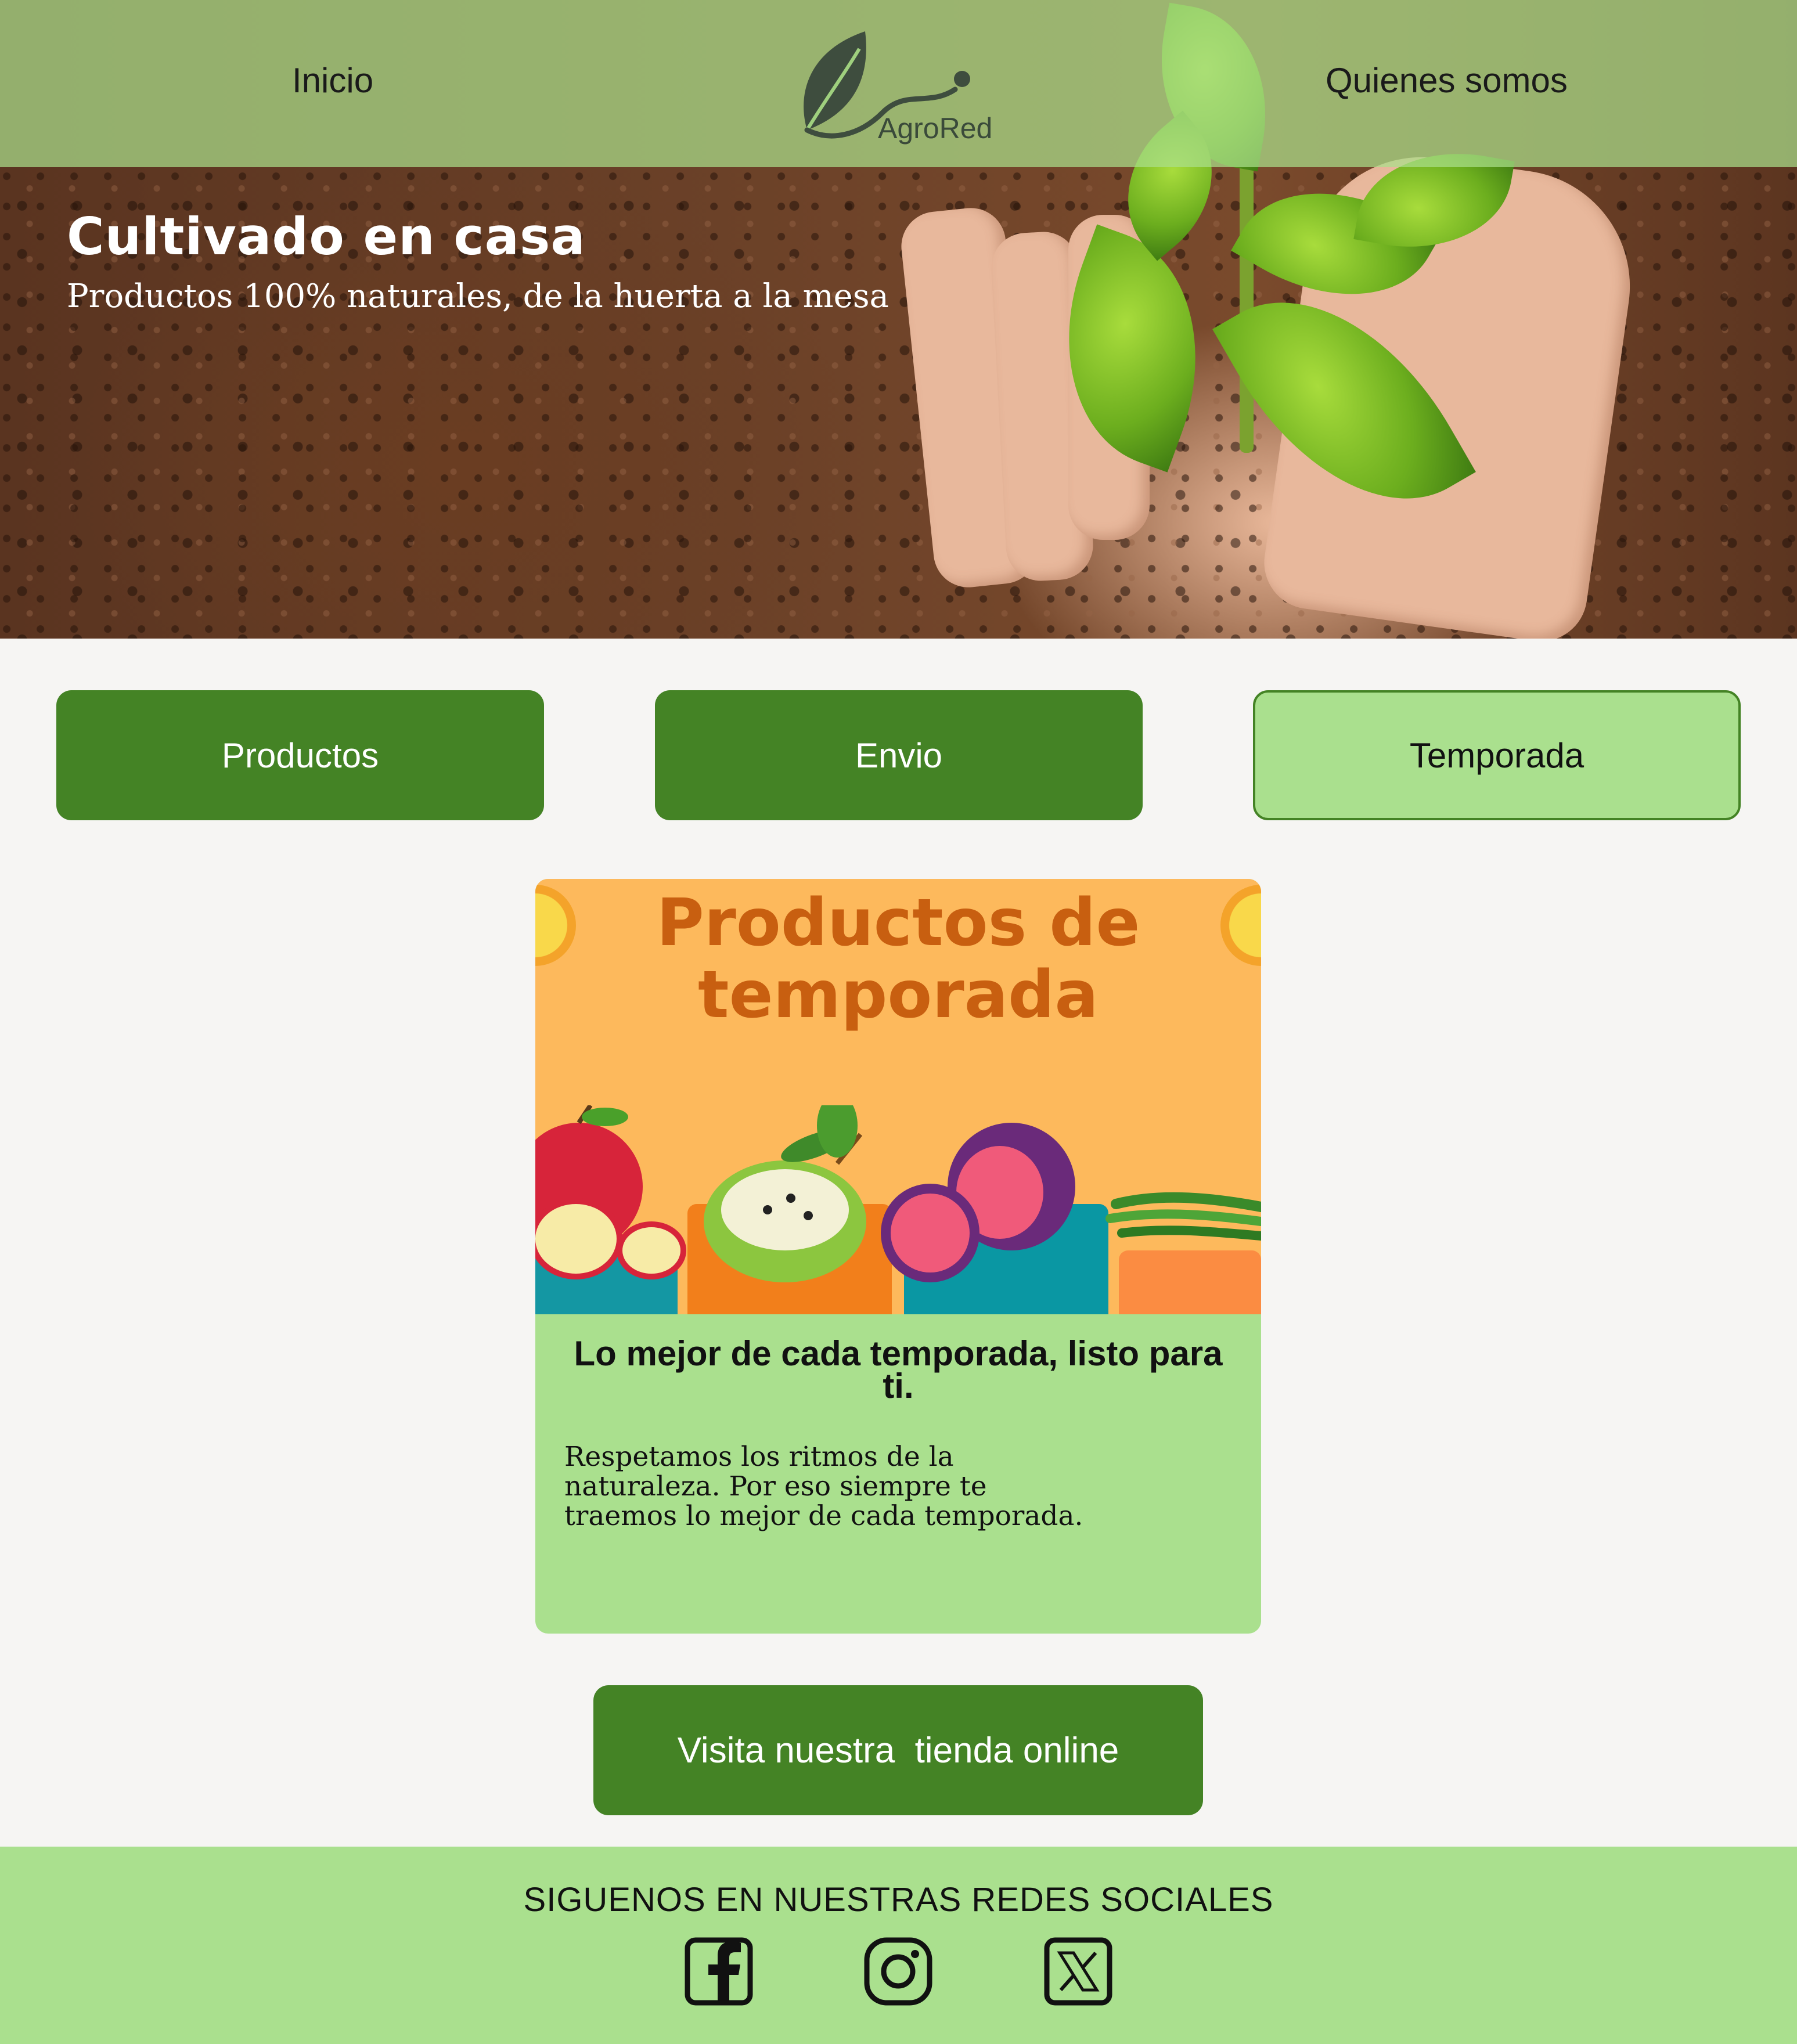 This screenshot has height=2044, width=1797. What do you see at coordinates (898, 1750) in the screenshot?
I see `visit-online-store-button: Visita nuestra tienda online` at bounding box center [898, 1750].